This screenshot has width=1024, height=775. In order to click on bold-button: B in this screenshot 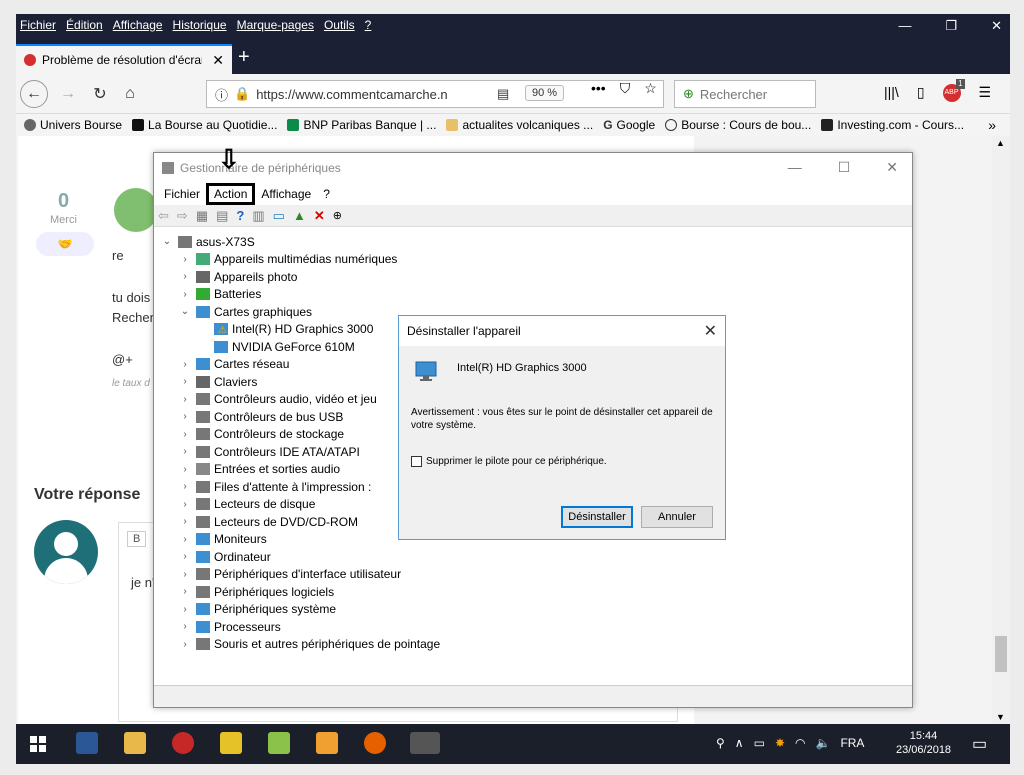, I will do `click(137, 539)`.